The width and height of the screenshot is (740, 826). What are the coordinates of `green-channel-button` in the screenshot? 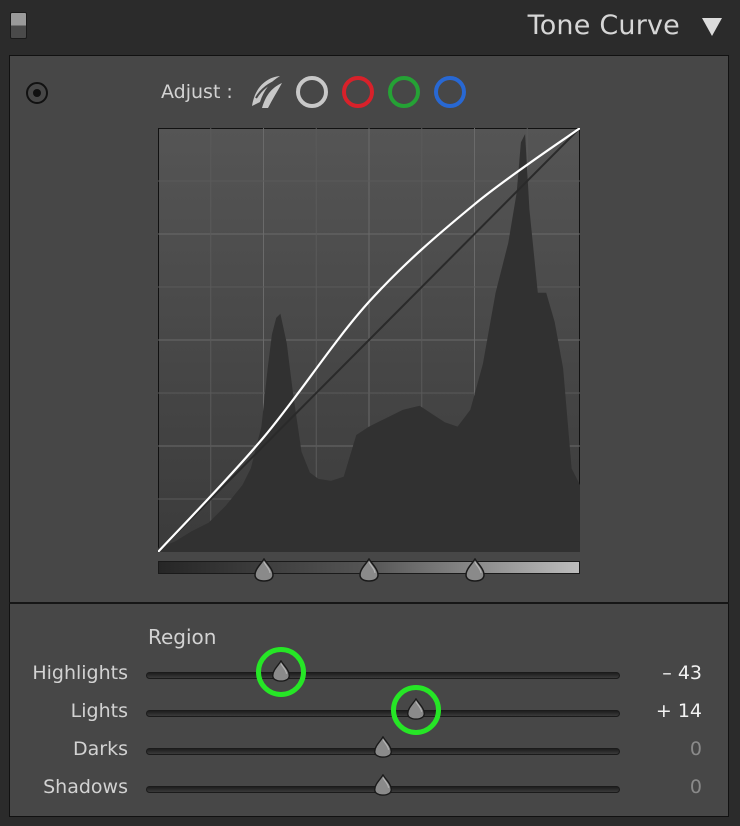 It's located at (404, 92).